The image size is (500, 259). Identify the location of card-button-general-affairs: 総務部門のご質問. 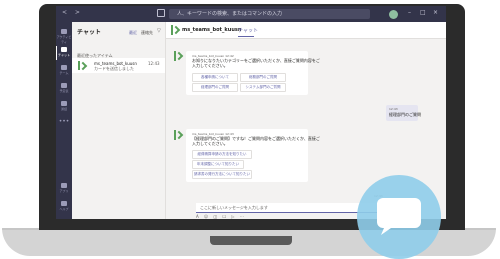
(263, 77).